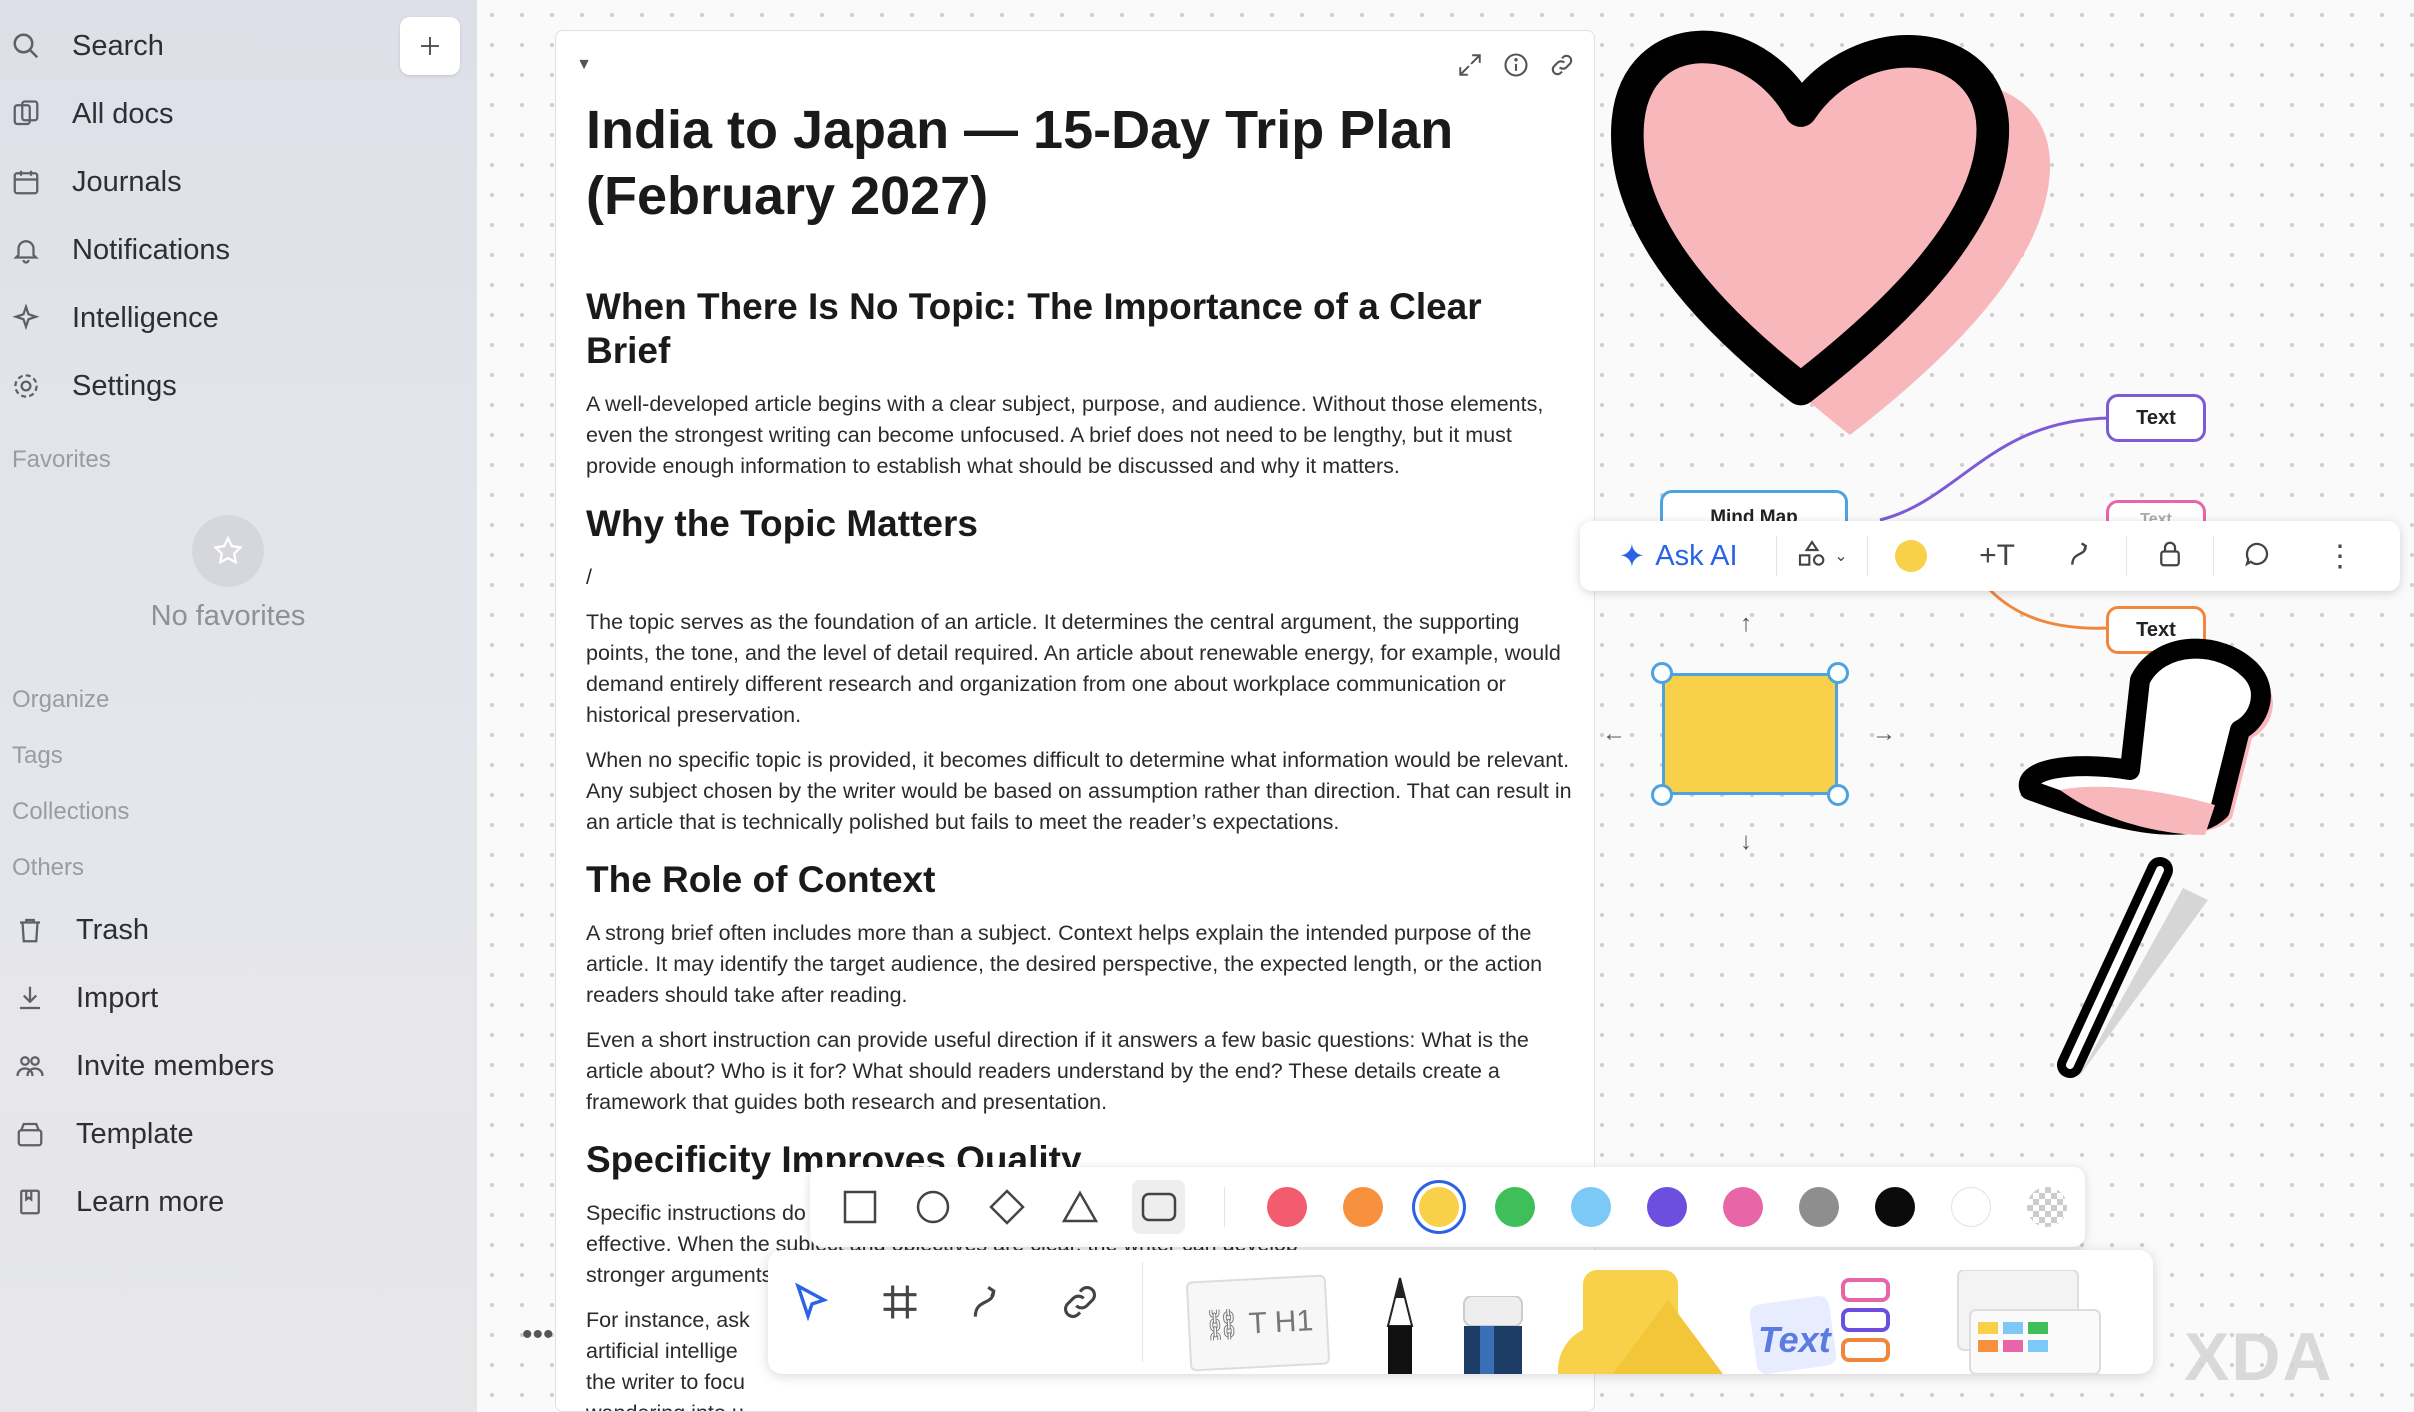  Describe the element at coordinates (61, 460) in the screenshot. I see `favorites-header: Favorites` at that location.